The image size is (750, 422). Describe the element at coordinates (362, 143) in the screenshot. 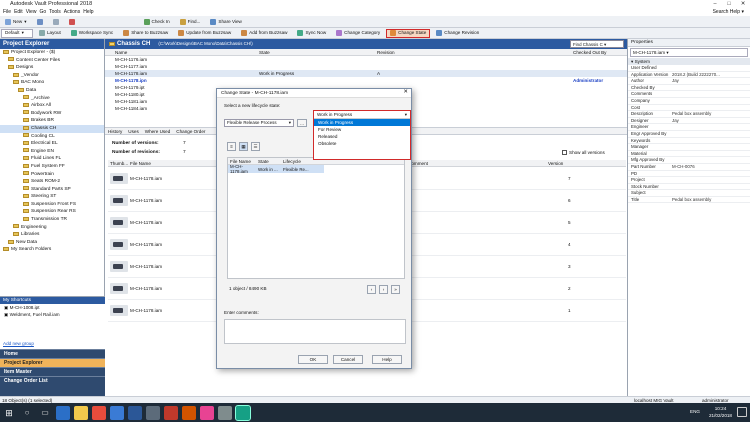

I see `state-option-obsolete: Obsolete` at that location.